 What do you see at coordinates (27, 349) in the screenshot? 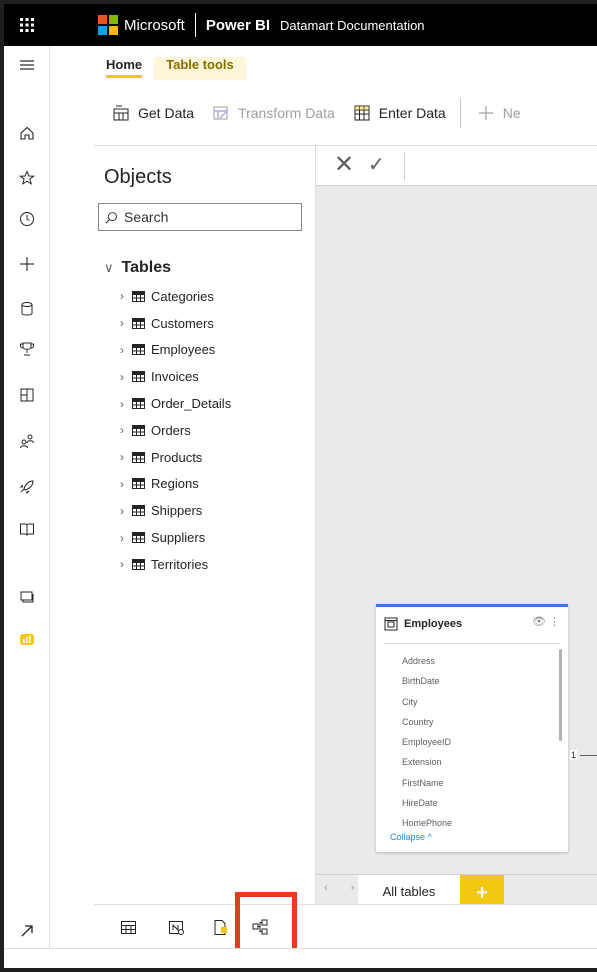
I see `goals-icon` at bounding box center [27, 349].